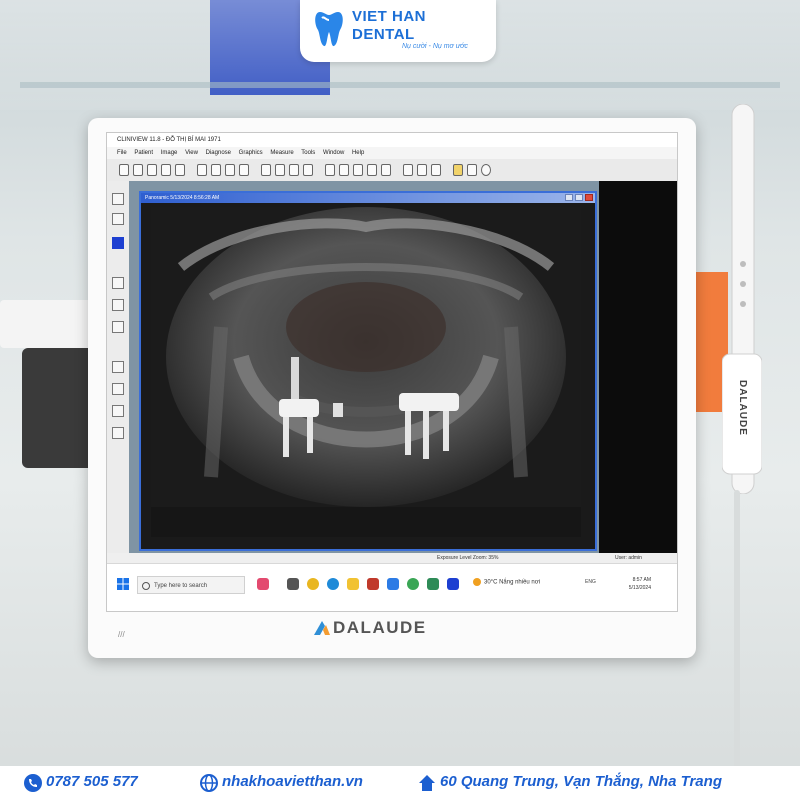  I want to click on toolbar-capture-icon, so click(152, 170).